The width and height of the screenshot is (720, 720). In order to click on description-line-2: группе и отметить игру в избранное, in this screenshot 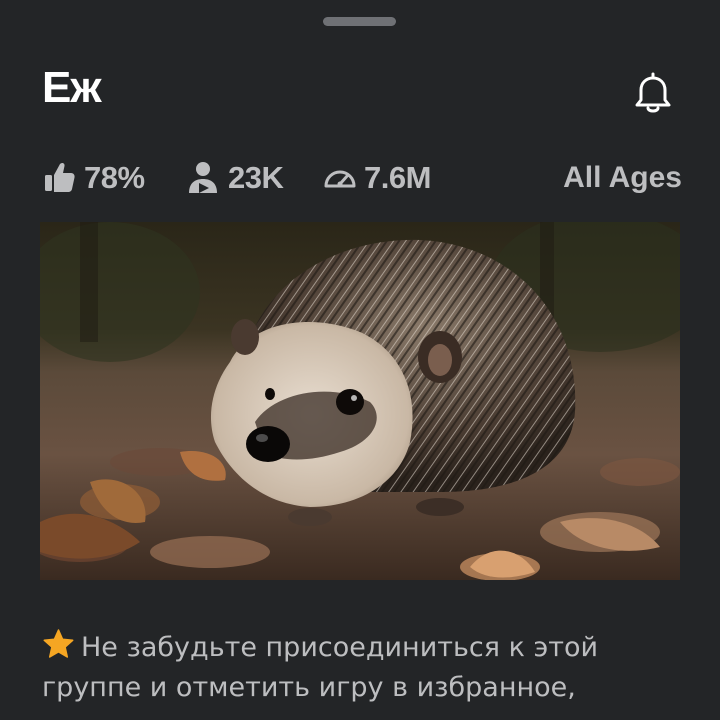, I will do `click(309, 687)`.